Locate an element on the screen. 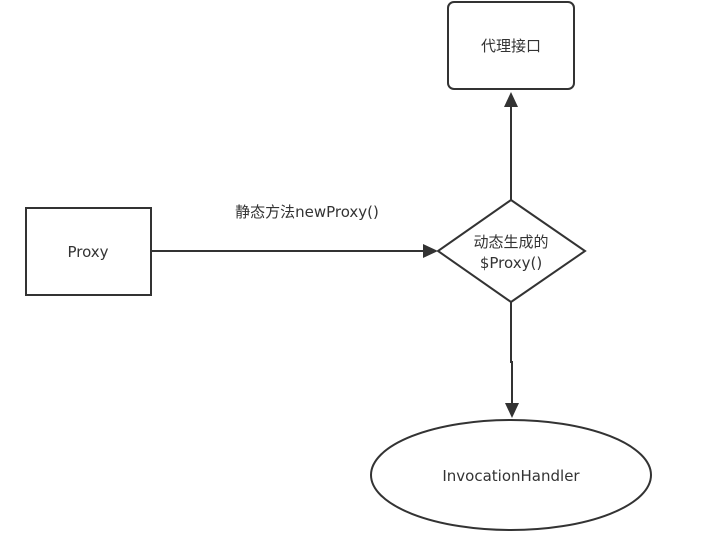  dynamic-proxy-label-line1: 动态生成的 is located at coordinates (510, 242).